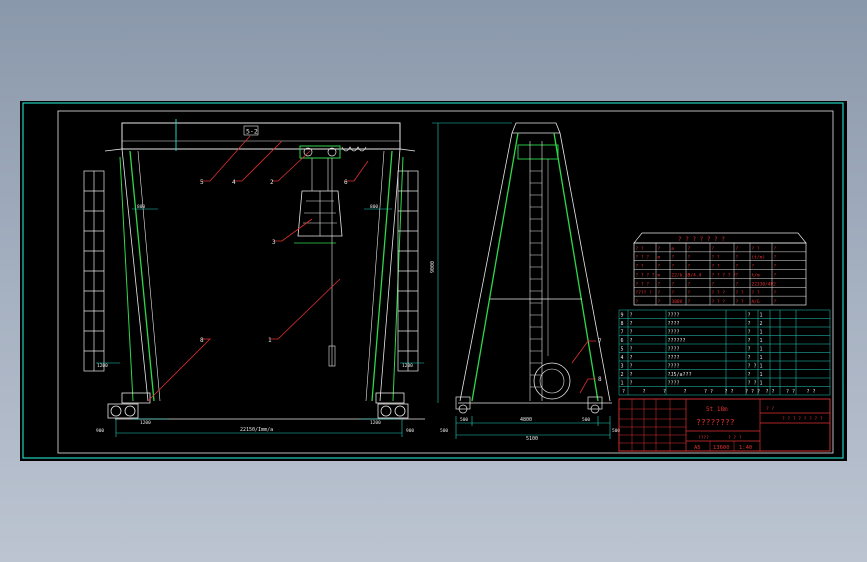  I want to click on title-scale-label: ????, so click(703, 438).